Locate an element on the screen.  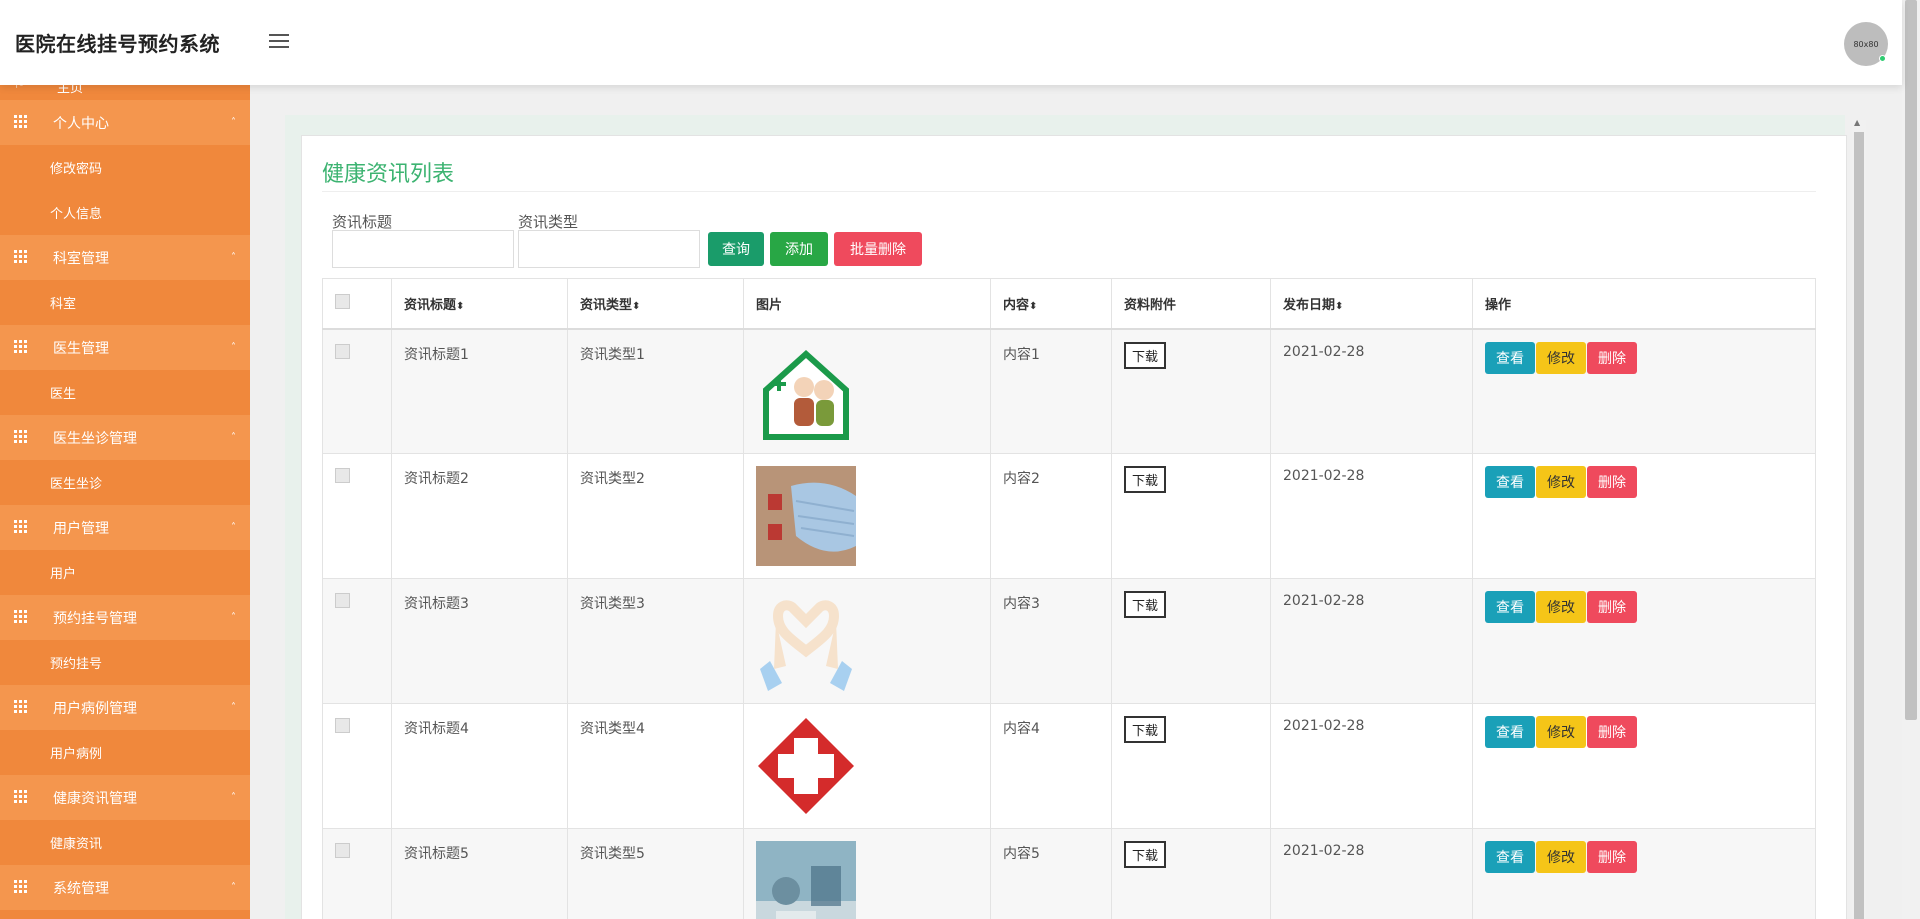
sidebar-item-home: ⚑ 主页 is located at coordinates (125, 90).